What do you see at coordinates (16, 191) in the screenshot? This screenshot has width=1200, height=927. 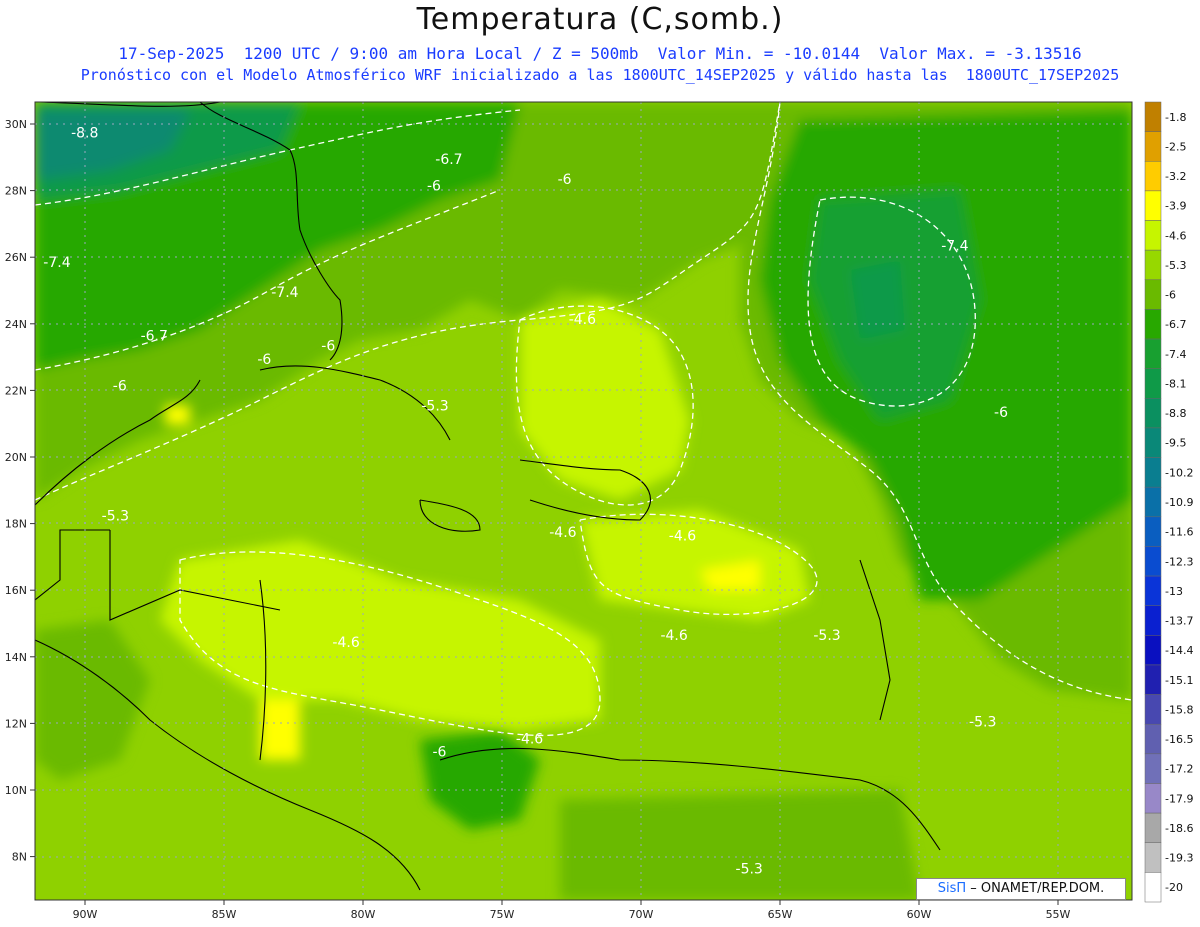 I see `lat-tick-label: 28N` at bounding box center [16, 191].